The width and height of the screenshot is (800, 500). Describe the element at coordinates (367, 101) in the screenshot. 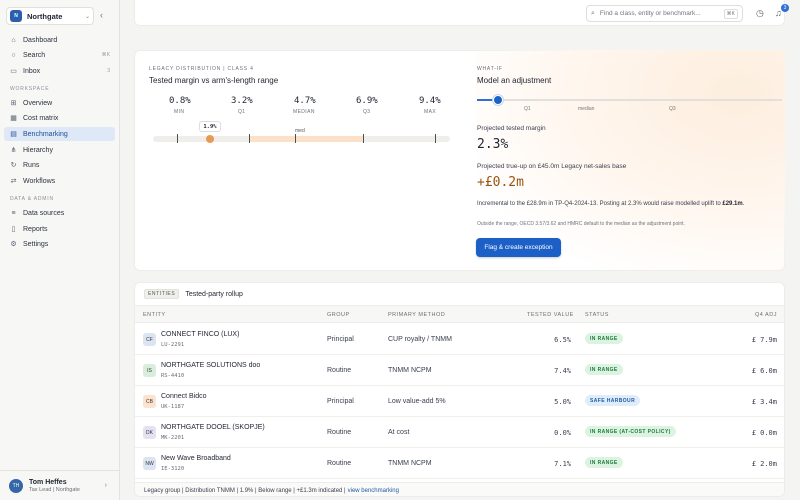

I see `stat-q3-value: 6.9%` at that location.